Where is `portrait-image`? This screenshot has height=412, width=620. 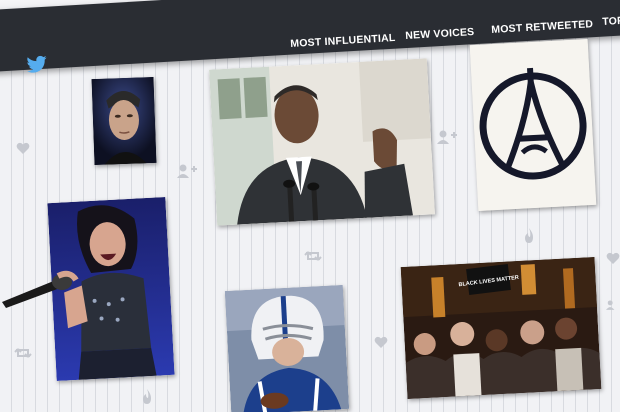
portrait-image is located at coordinates (124, 121).